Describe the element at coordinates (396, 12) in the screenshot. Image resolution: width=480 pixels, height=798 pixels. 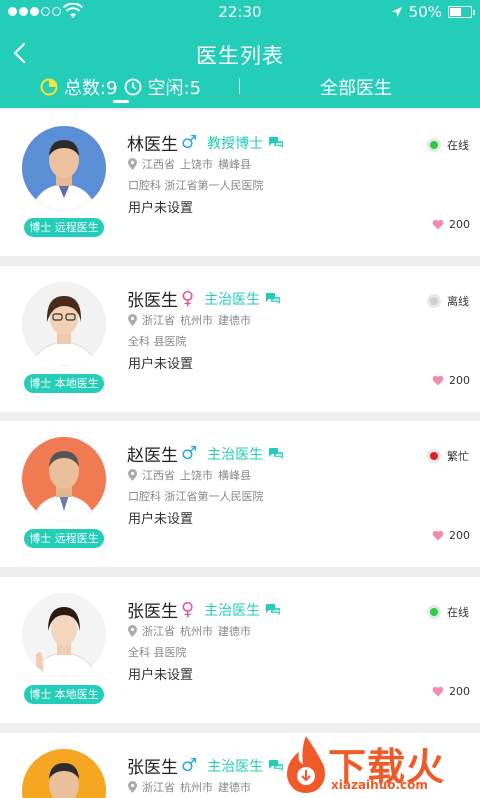
I see `location-arrow-icon` at that location.